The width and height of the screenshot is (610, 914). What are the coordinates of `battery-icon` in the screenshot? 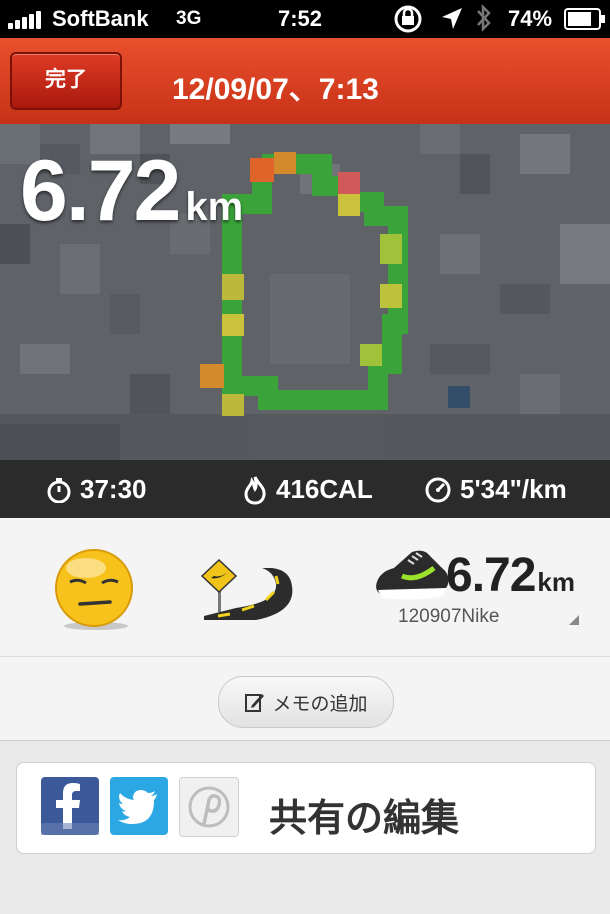 It's located at (585, 22).